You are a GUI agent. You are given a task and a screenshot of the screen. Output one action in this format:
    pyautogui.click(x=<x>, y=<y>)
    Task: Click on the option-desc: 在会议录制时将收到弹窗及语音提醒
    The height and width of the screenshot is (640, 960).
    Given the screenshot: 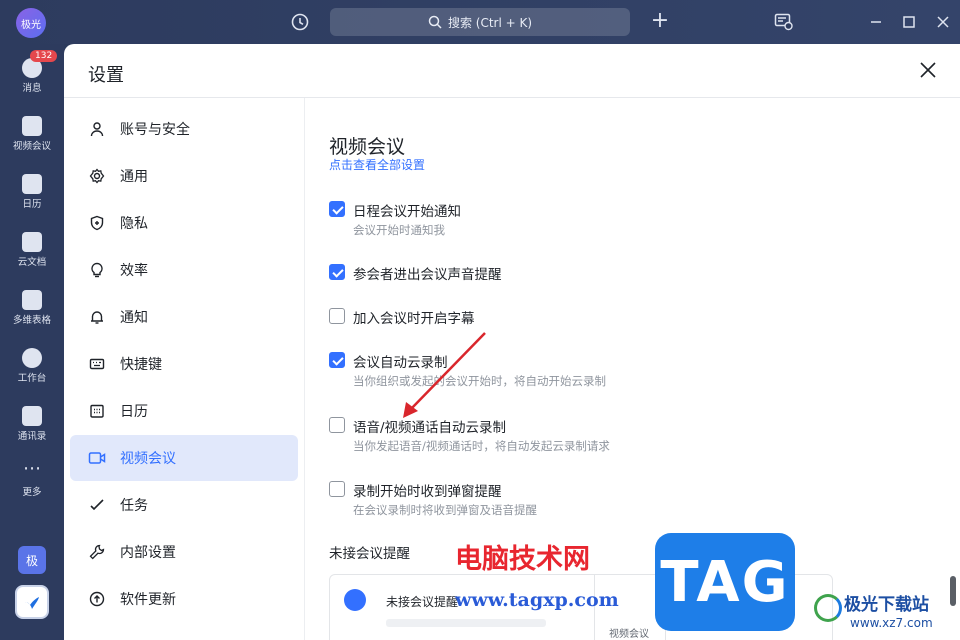 What is the action you would take?
    pyautogui.click(x=445, y=510)
    